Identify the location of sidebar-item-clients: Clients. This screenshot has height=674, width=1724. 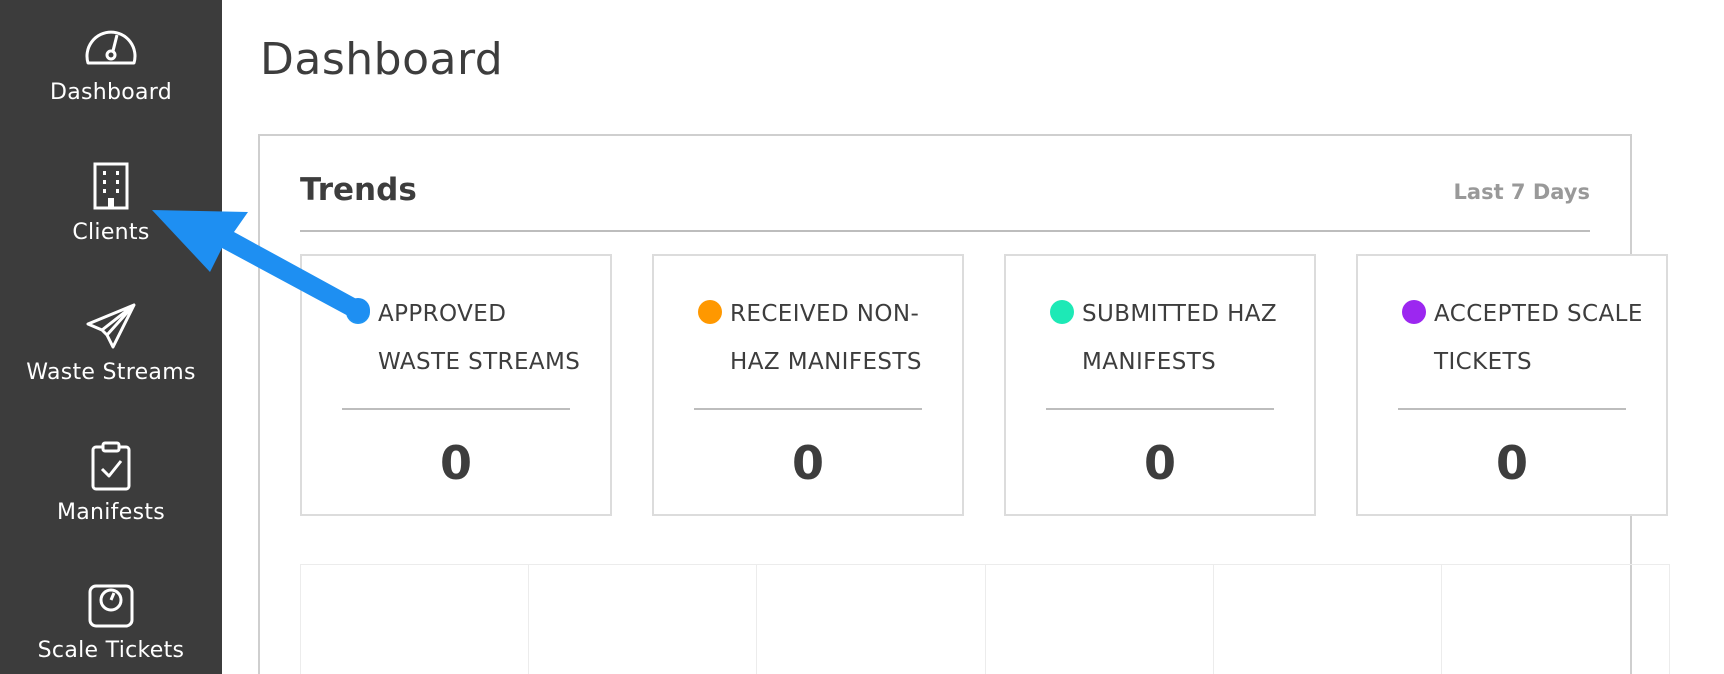
(111, 202).